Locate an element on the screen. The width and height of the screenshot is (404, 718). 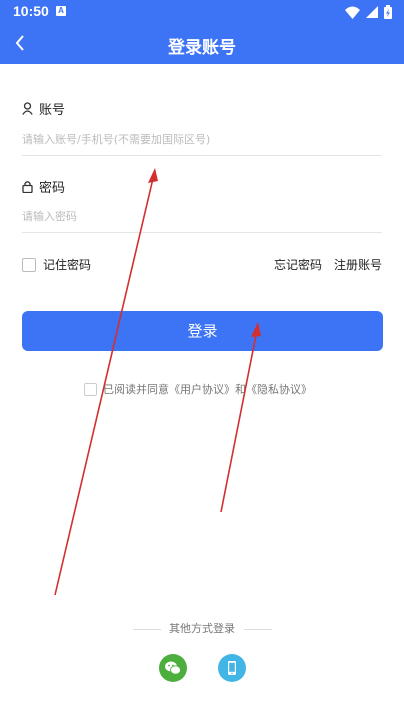
status-time: 10:50 is located at coordinates (31, 11).